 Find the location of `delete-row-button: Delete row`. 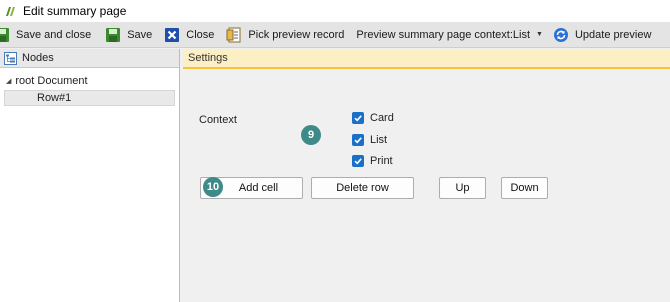

delete-row-button: Delete row is located at coordinates (362, 188).